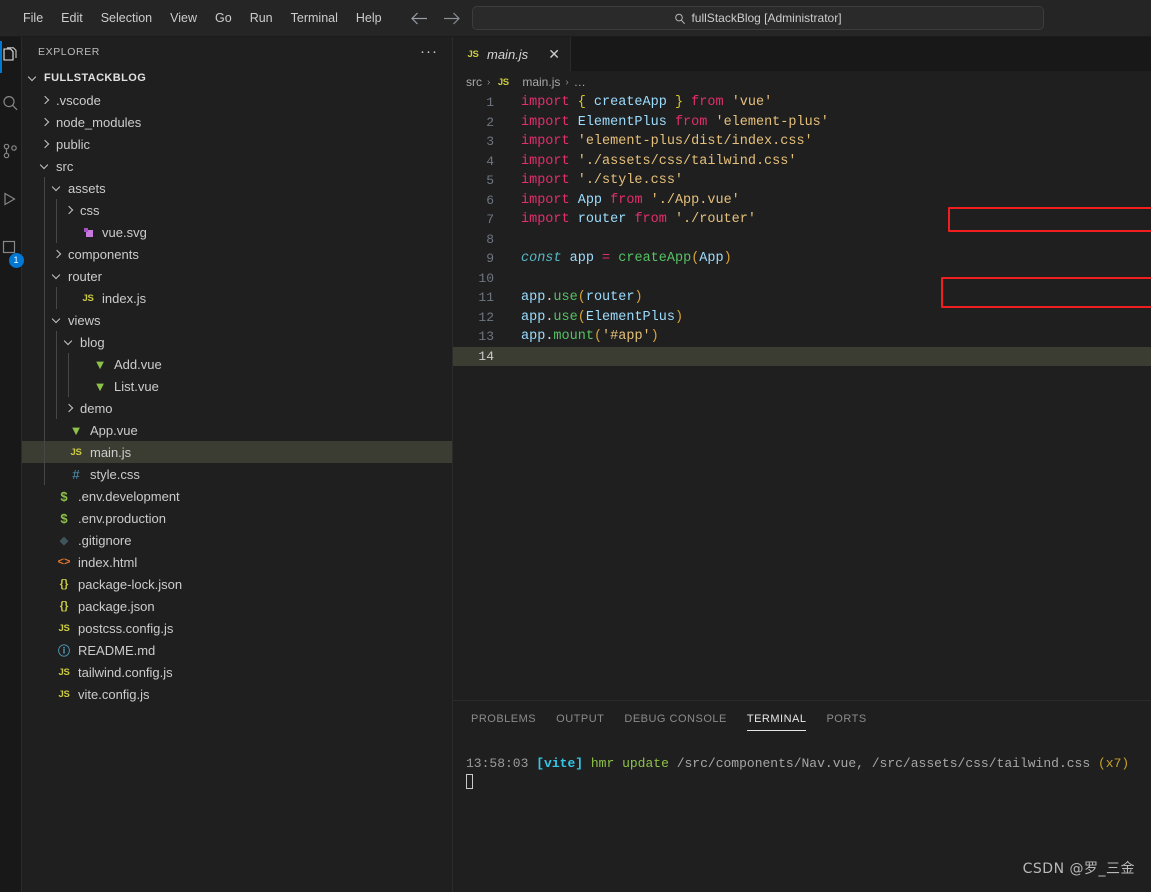 This screenshot has height=892, width=1151. What do you see at coordinates (237, 232) in the screenshot?
I see `tree-file-vue-svg: vue.svg` at bounding box center [237, 232].